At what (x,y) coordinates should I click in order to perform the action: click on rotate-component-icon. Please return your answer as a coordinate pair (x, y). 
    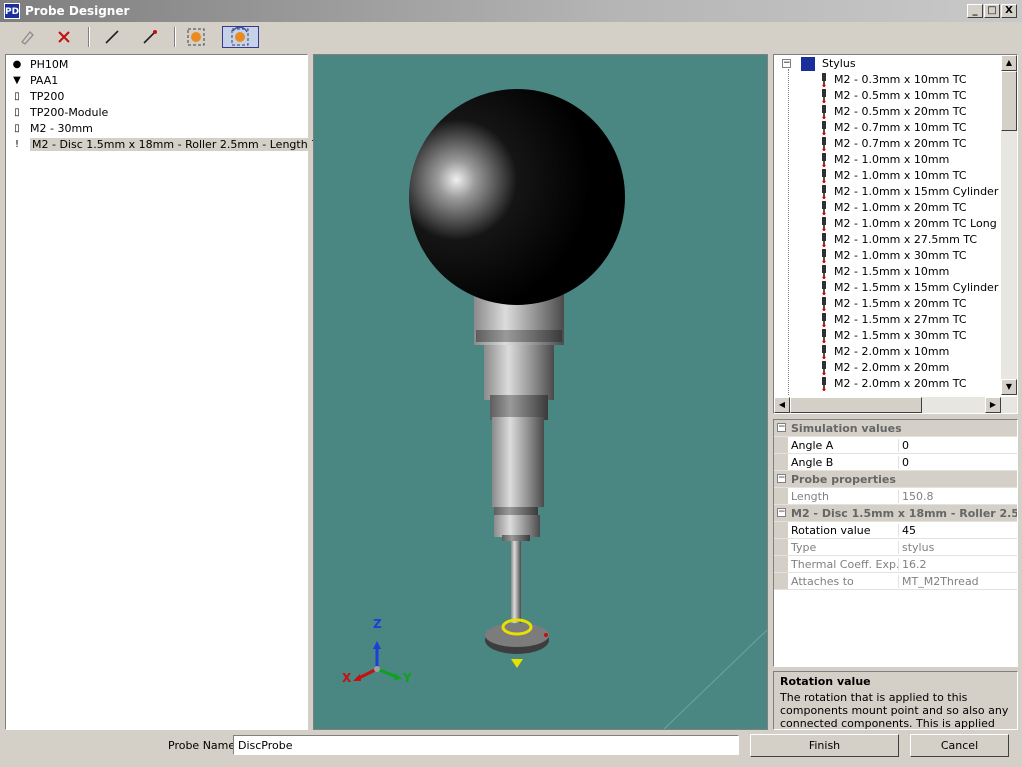
    Looking at the image, I should click on (240, 36).